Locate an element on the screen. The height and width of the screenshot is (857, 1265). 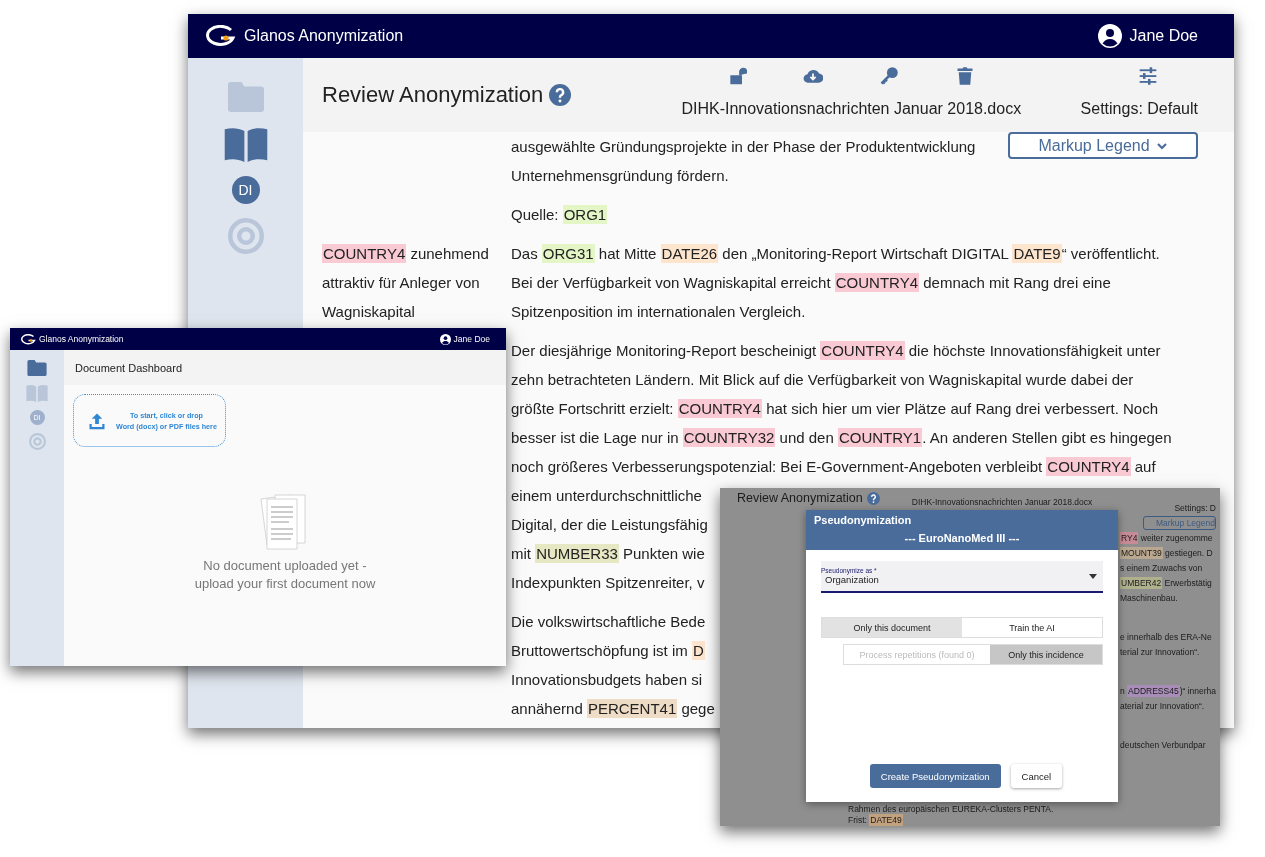
paragraph: RY4 weiter zugenomme MOUNT39 gestiegen. D s einem Zuwachs von UMBER42 Erwerbstätig Maschinenbau. is located at coordinates (1167, 568).